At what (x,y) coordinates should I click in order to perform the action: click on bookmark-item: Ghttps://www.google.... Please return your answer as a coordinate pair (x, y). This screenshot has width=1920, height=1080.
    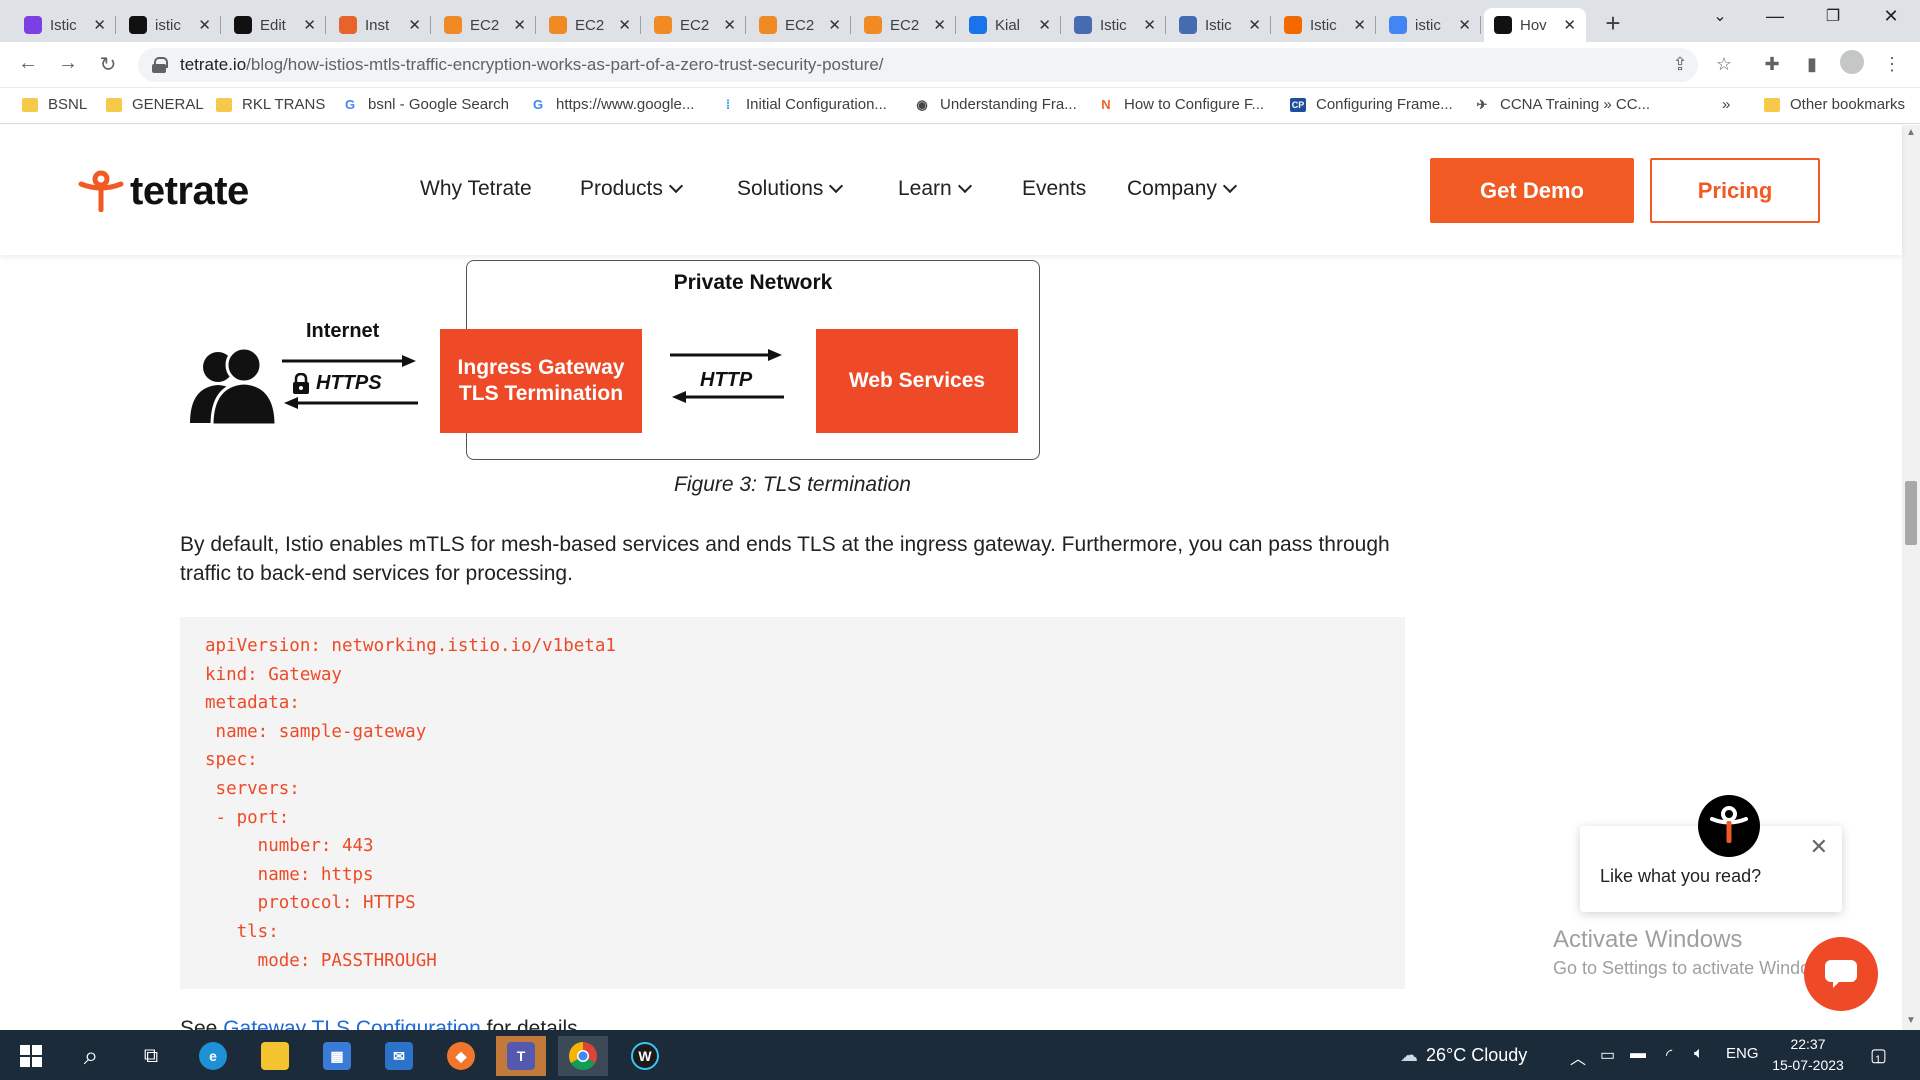
    Looking at the image, I should click on (612, 104).